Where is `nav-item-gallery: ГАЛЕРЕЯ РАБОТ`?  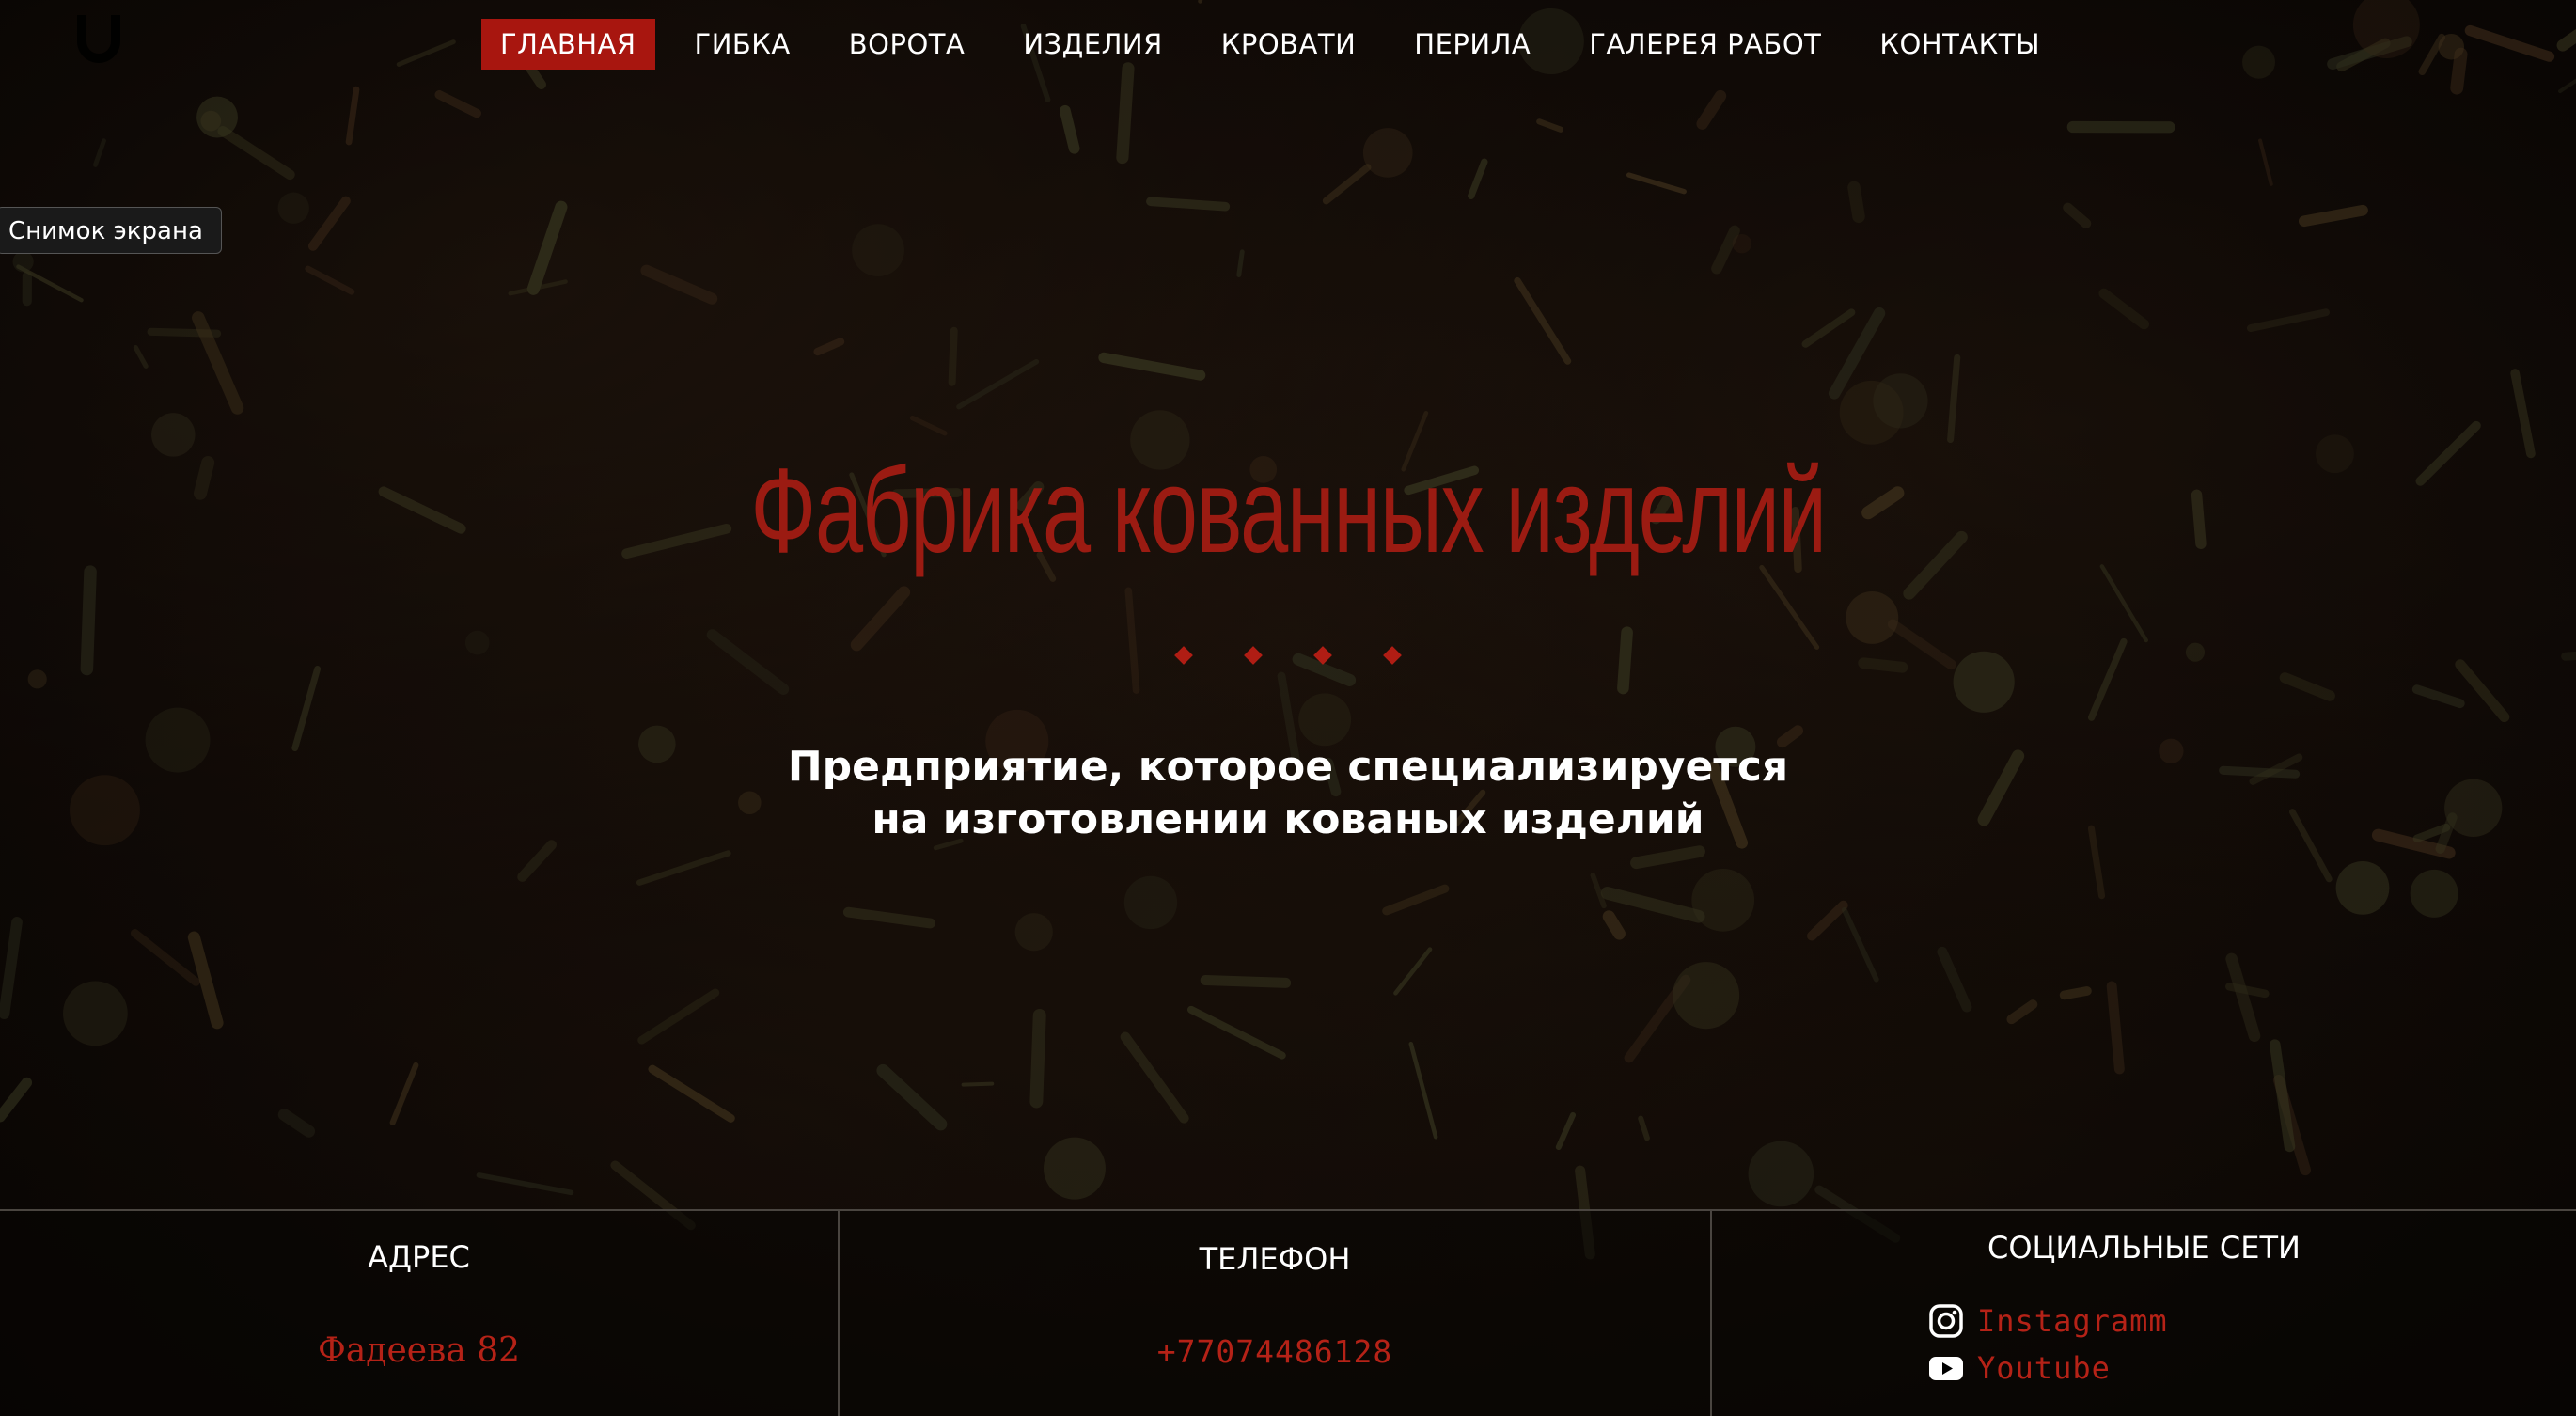 nav-item-gallery: ГАЛЕРЕЯ РАБОТ is located at coordinates (1705, 45).